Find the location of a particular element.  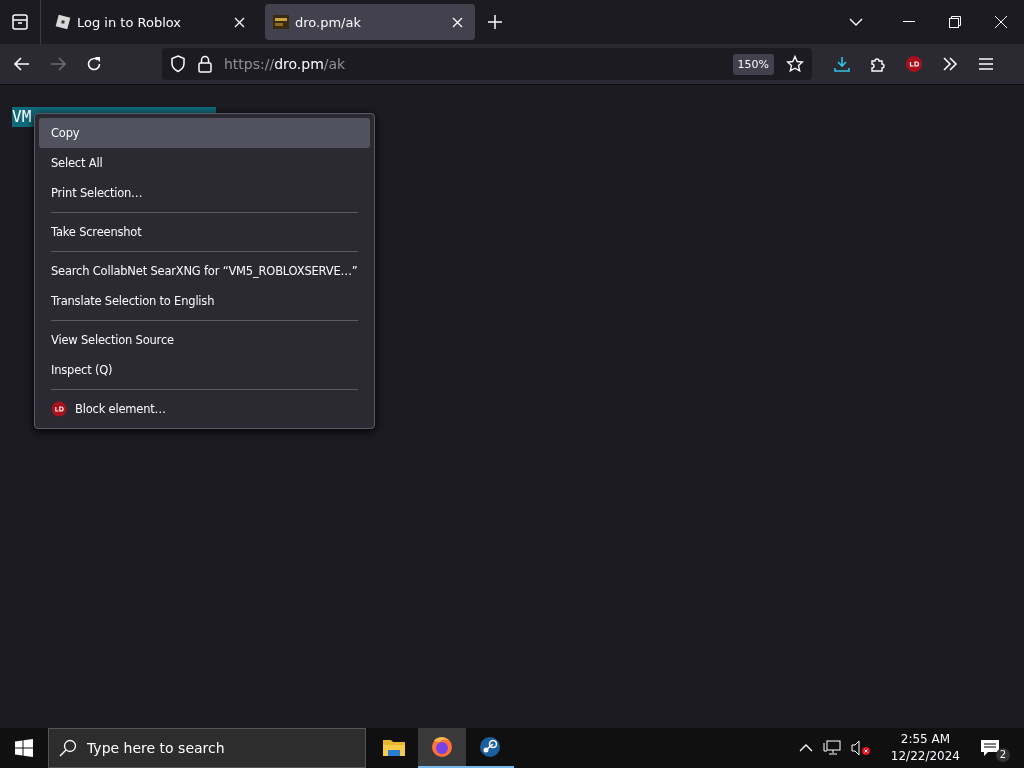

plus-icon is located at coordinates (495, 22).